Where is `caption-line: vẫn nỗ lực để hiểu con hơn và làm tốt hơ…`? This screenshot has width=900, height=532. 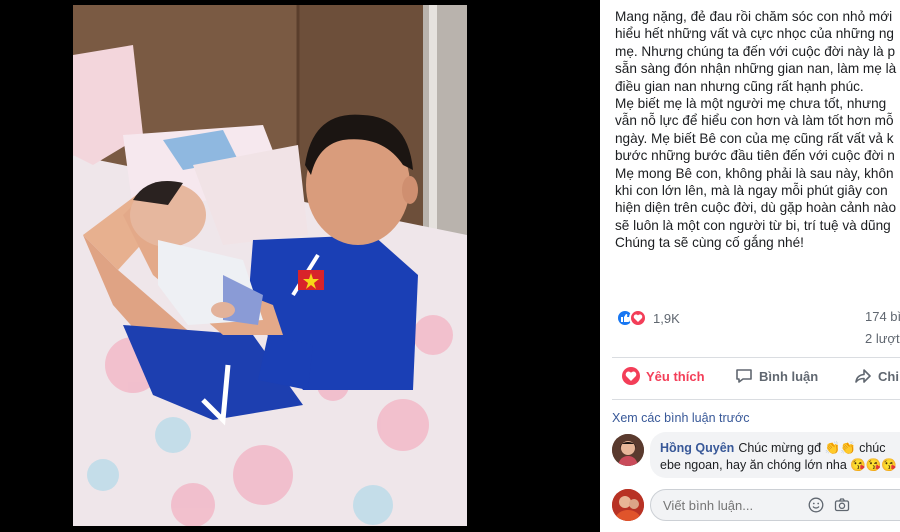
caption-line: vẫn nỗ lực để hiểu con hơn và làm tốt hơ… is located at coordinates (754, 121).